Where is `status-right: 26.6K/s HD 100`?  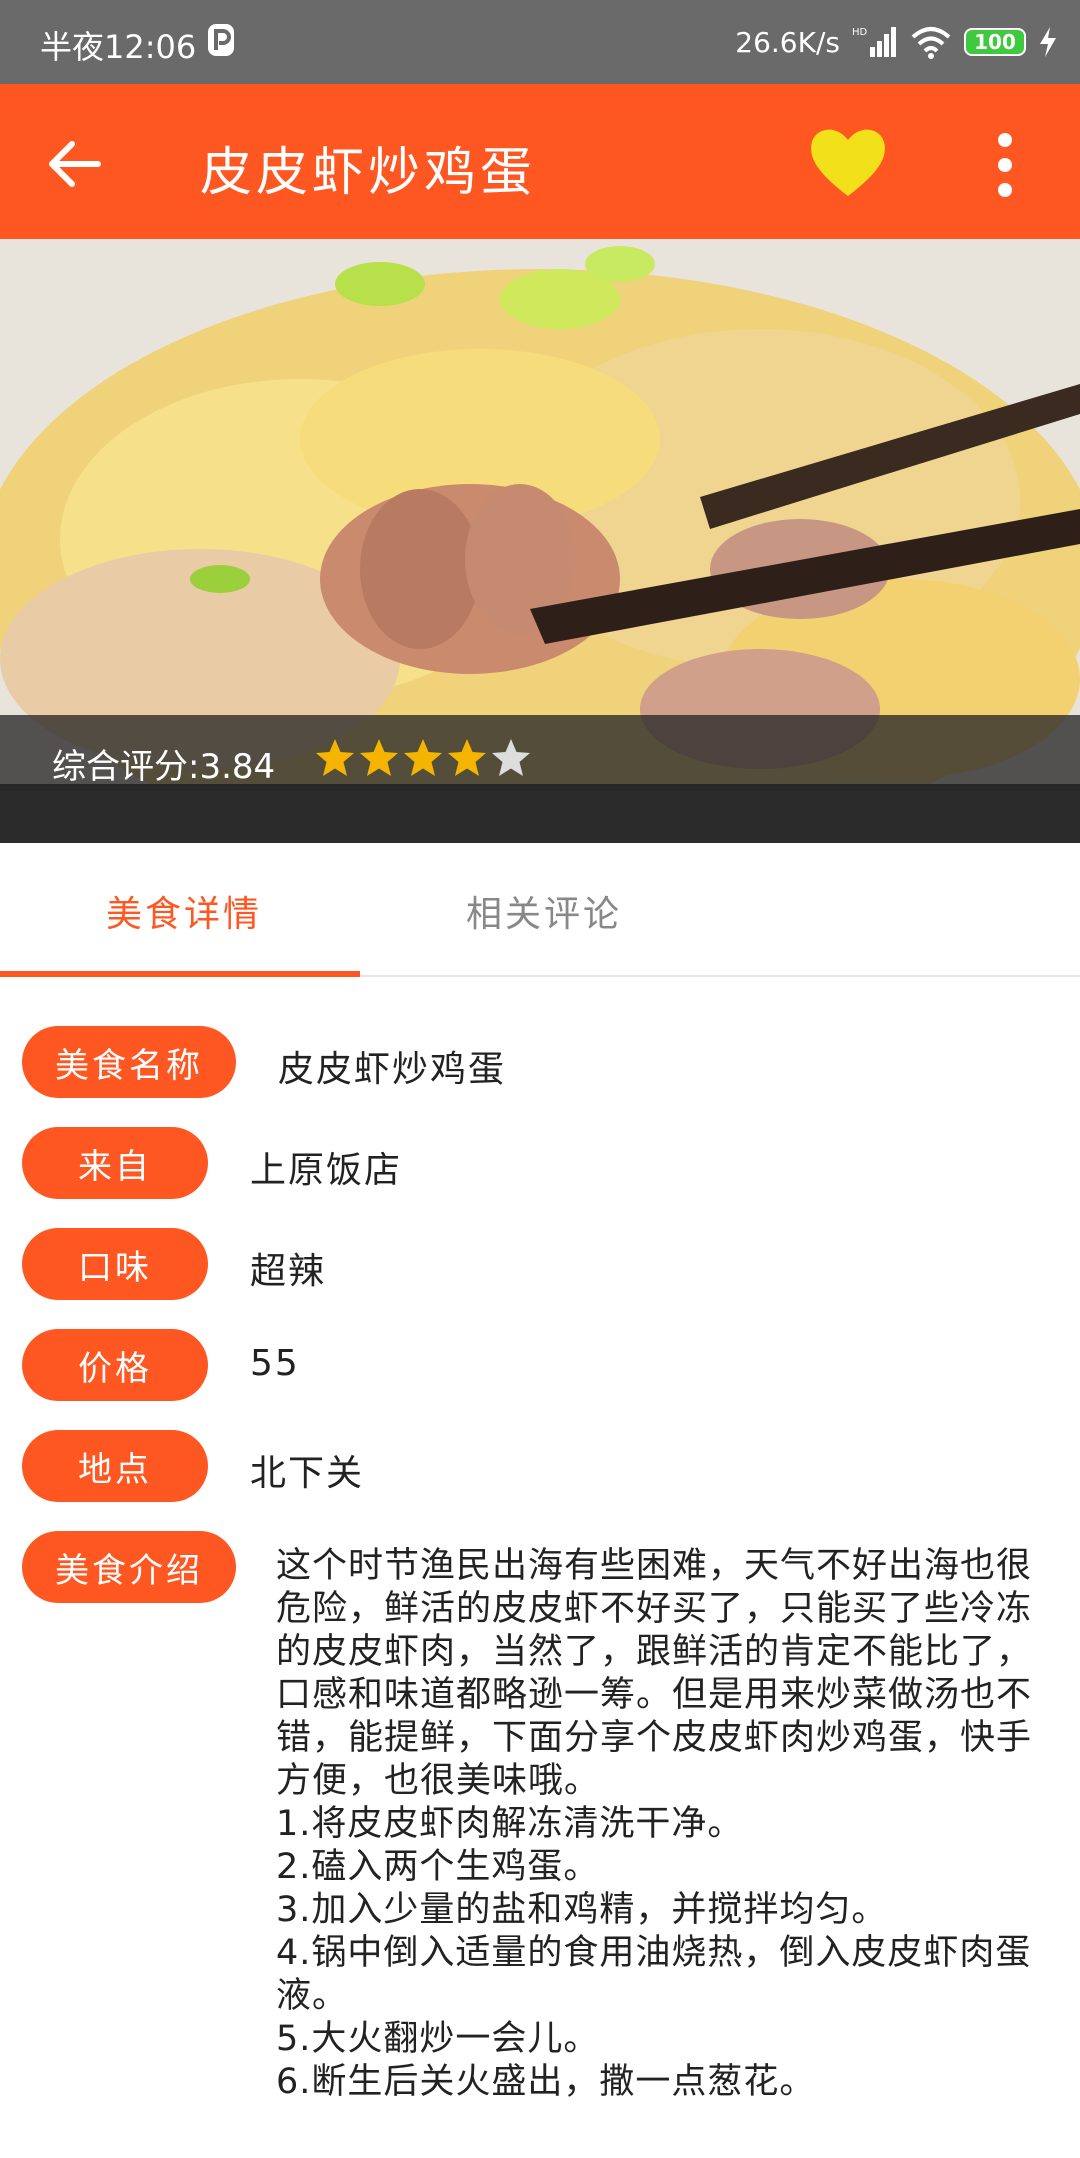
status-right: 26.6K/s HD 100 is located at coordinates (896, 42).